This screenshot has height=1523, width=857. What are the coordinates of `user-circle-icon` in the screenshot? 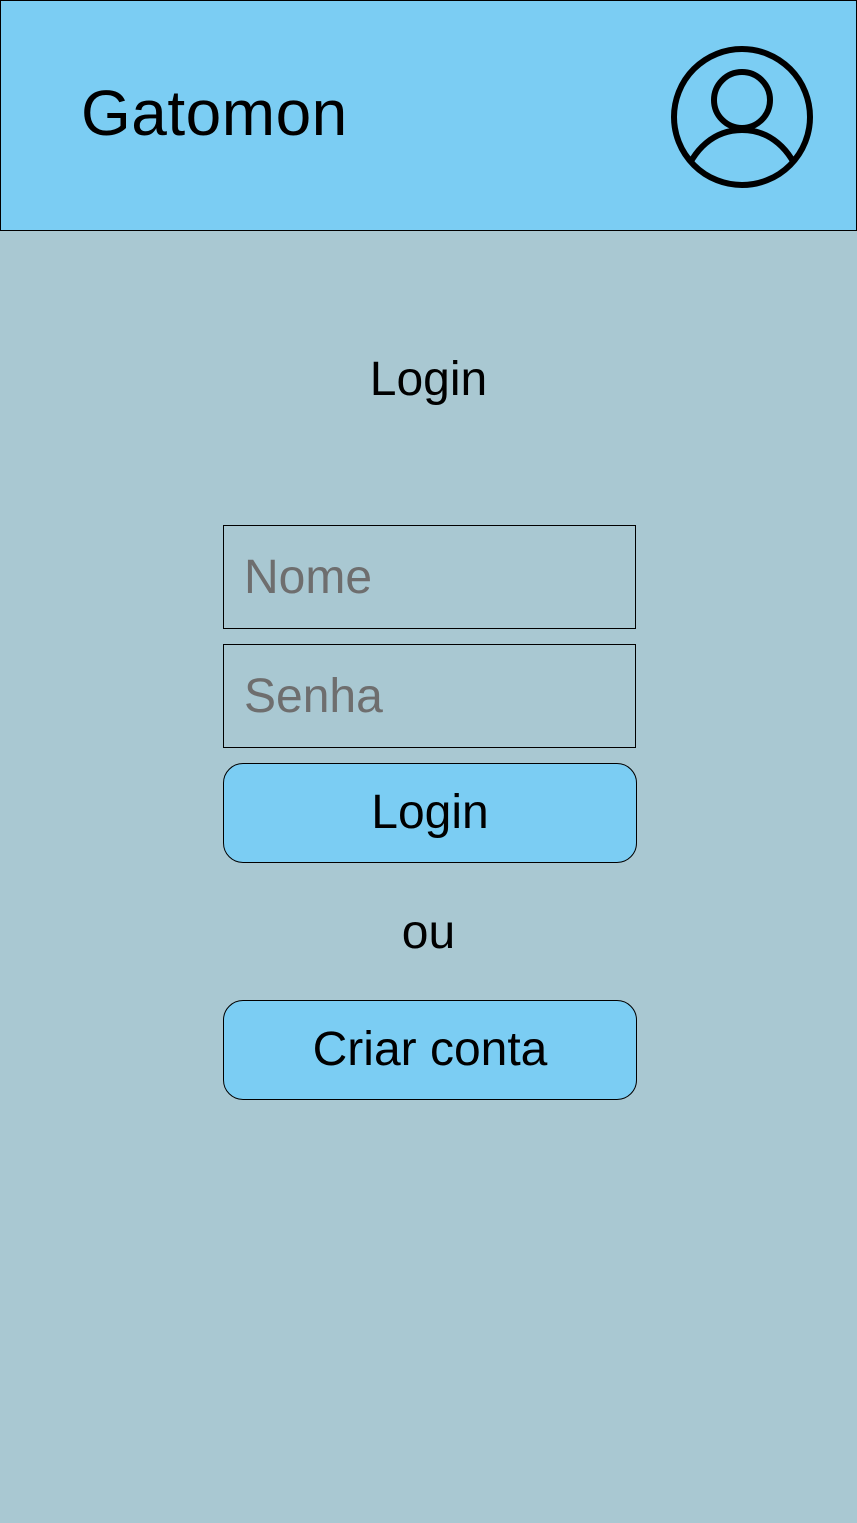 It's located at (742, 117).